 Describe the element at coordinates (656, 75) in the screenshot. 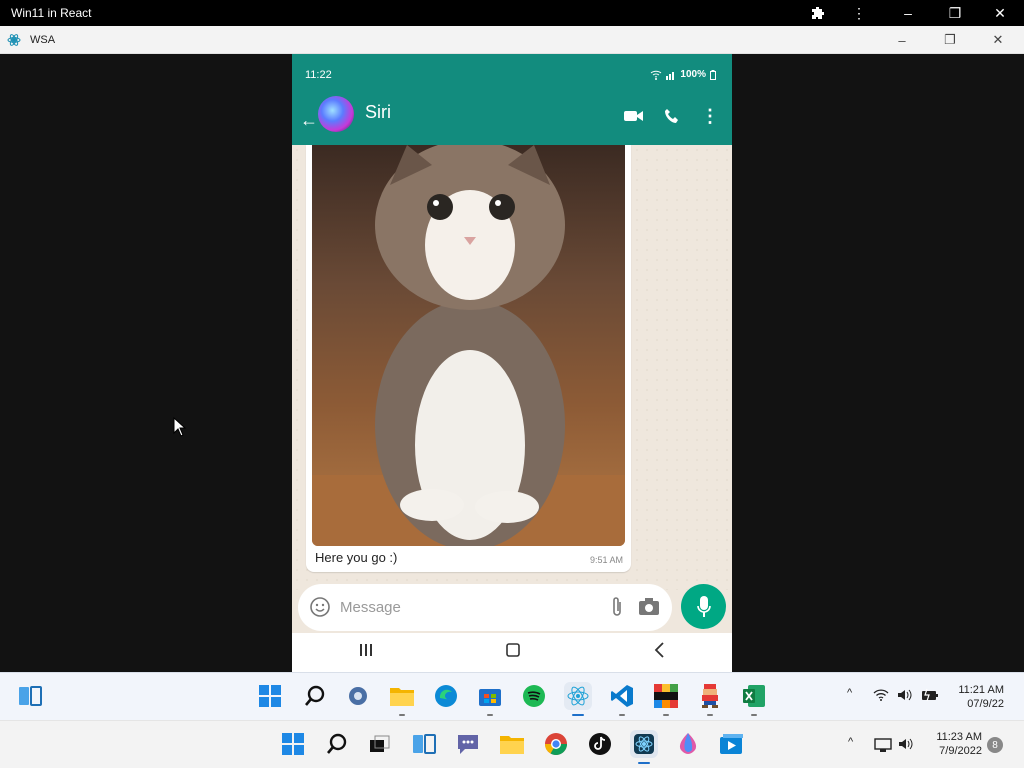

I see `wifi-icon` at that location.